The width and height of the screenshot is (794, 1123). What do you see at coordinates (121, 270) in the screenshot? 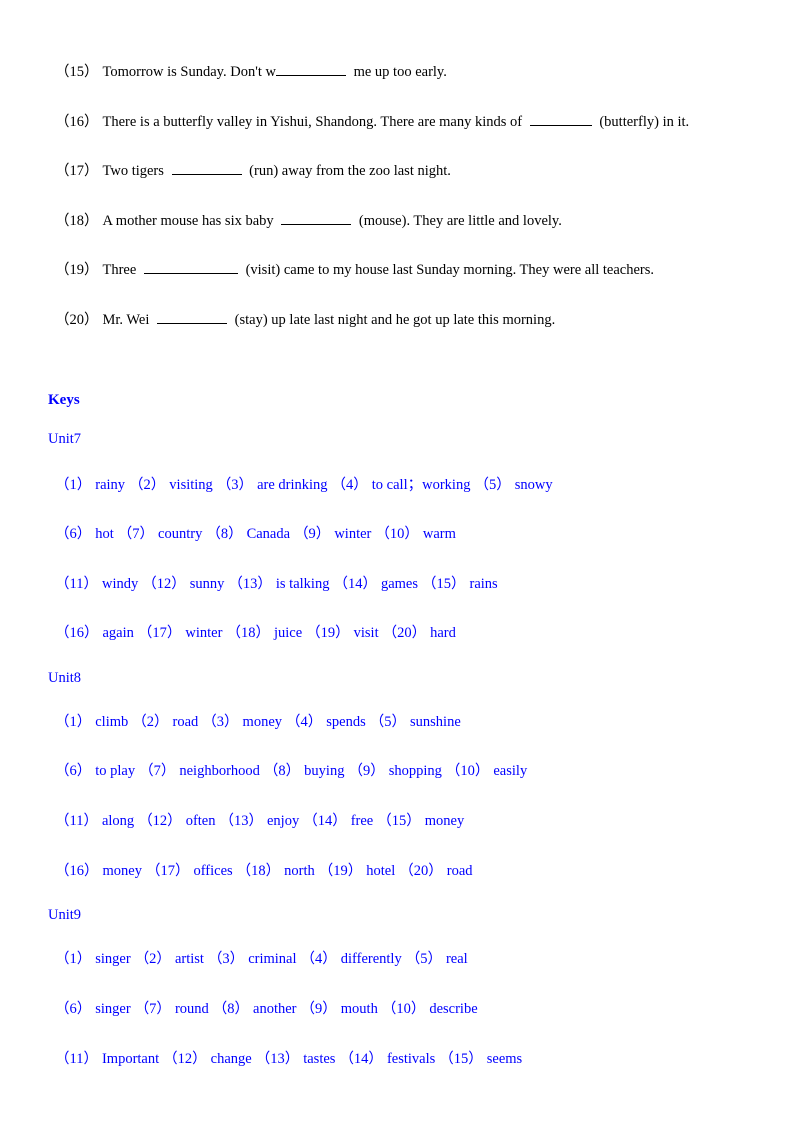
I see `question-text: Three` at bounding box center [121, 270].